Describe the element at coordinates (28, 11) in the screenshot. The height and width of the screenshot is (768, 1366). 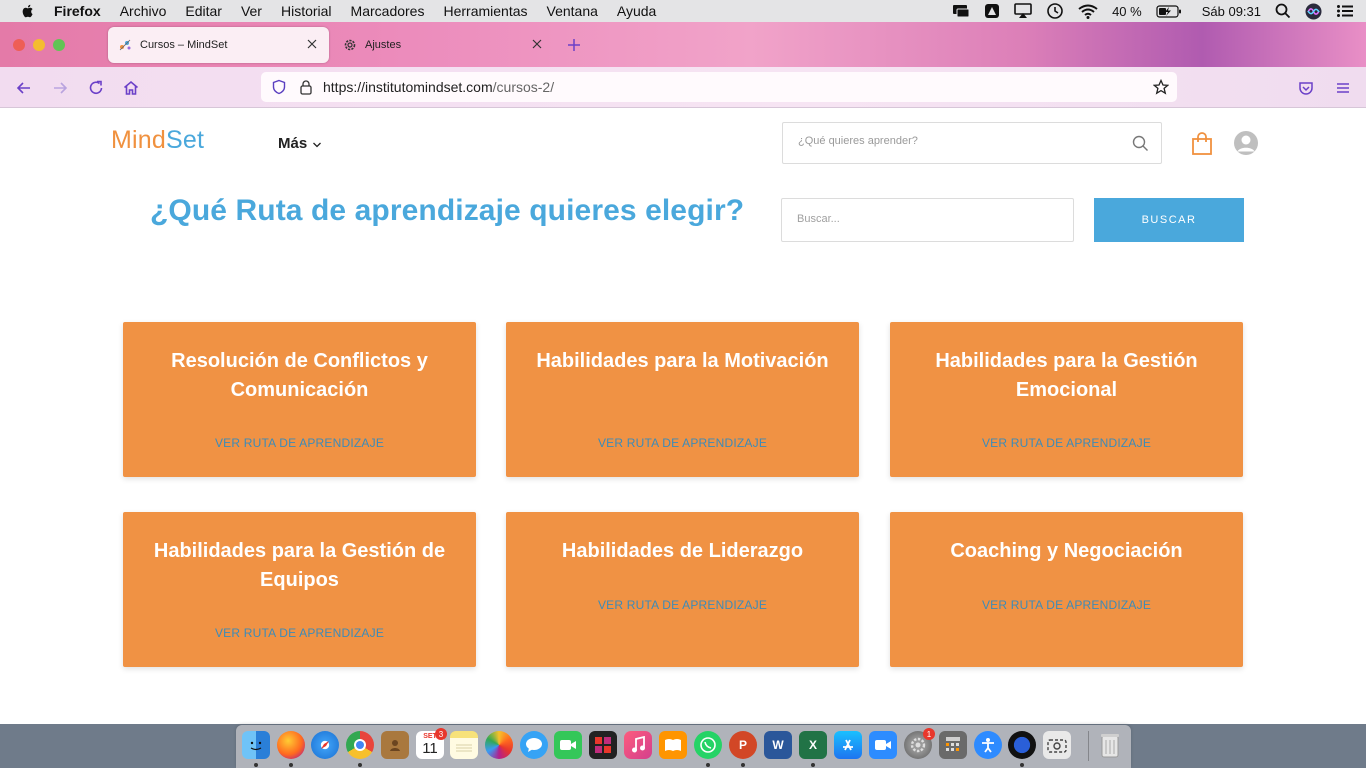
I see `apple-icon` at that location.